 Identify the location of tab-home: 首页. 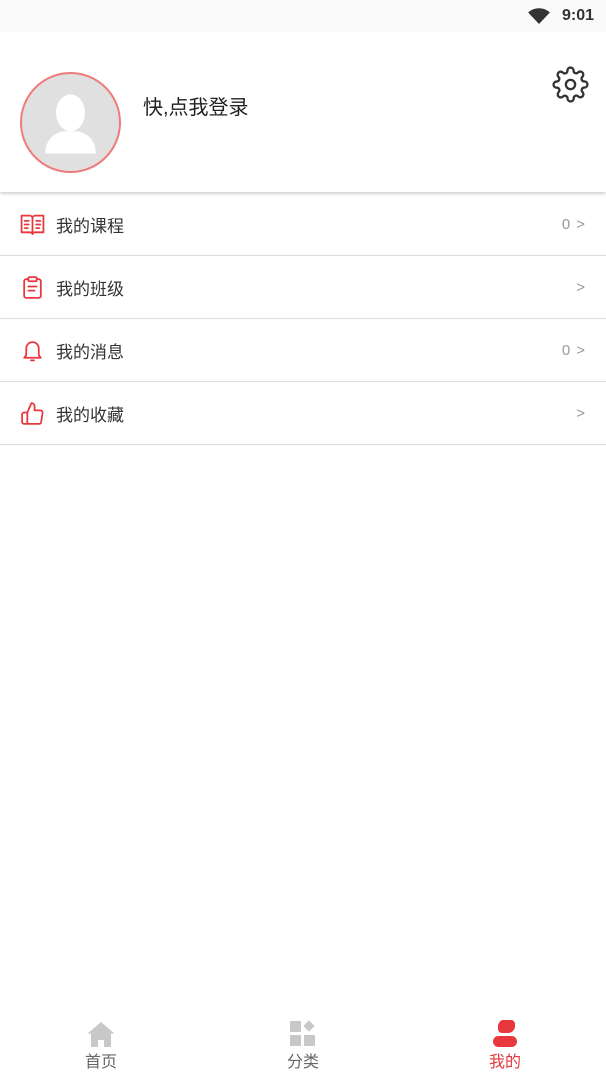
(101, 1045).